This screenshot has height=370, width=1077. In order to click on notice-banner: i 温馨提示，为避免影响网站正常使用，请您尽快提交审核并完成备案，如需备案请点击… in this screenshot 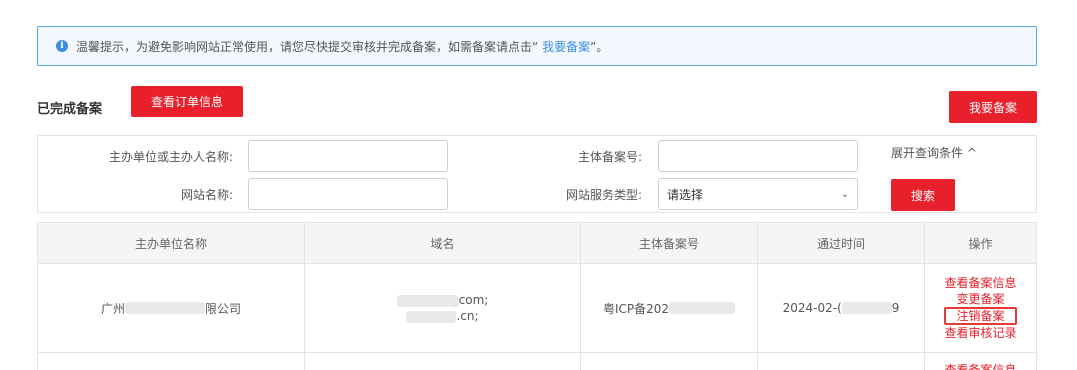, I will do `click(537, 46)`.